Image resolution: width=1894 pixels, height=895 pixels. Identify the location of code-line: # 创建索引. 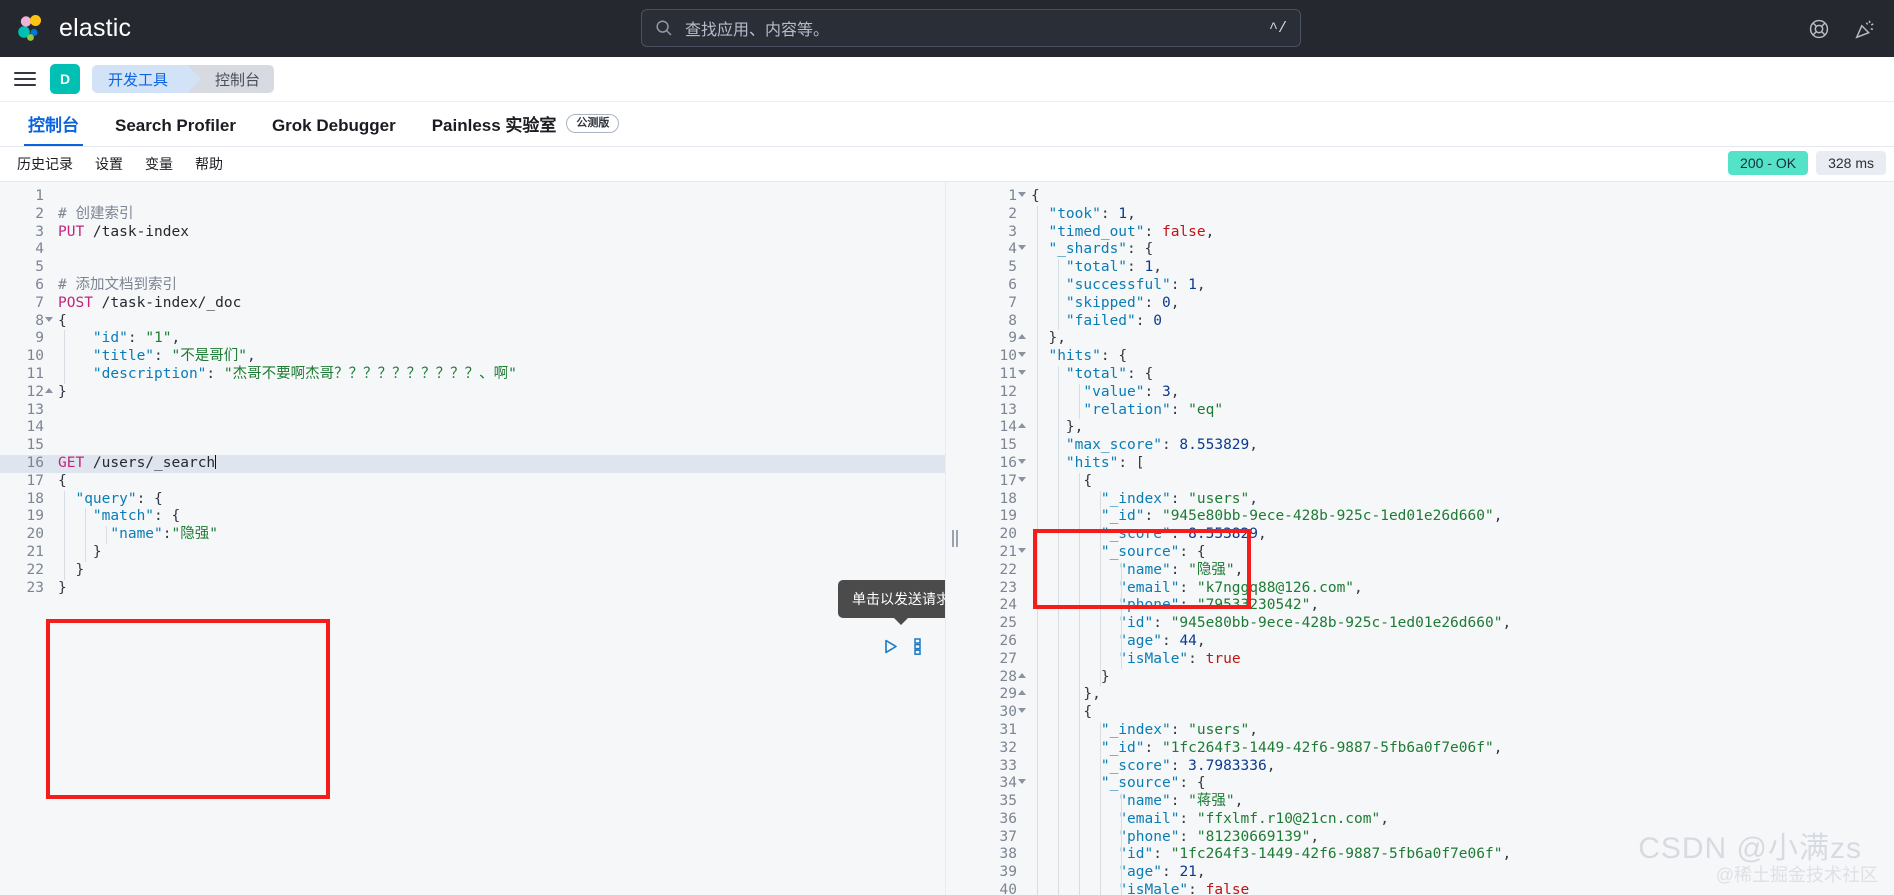
(498, 215).